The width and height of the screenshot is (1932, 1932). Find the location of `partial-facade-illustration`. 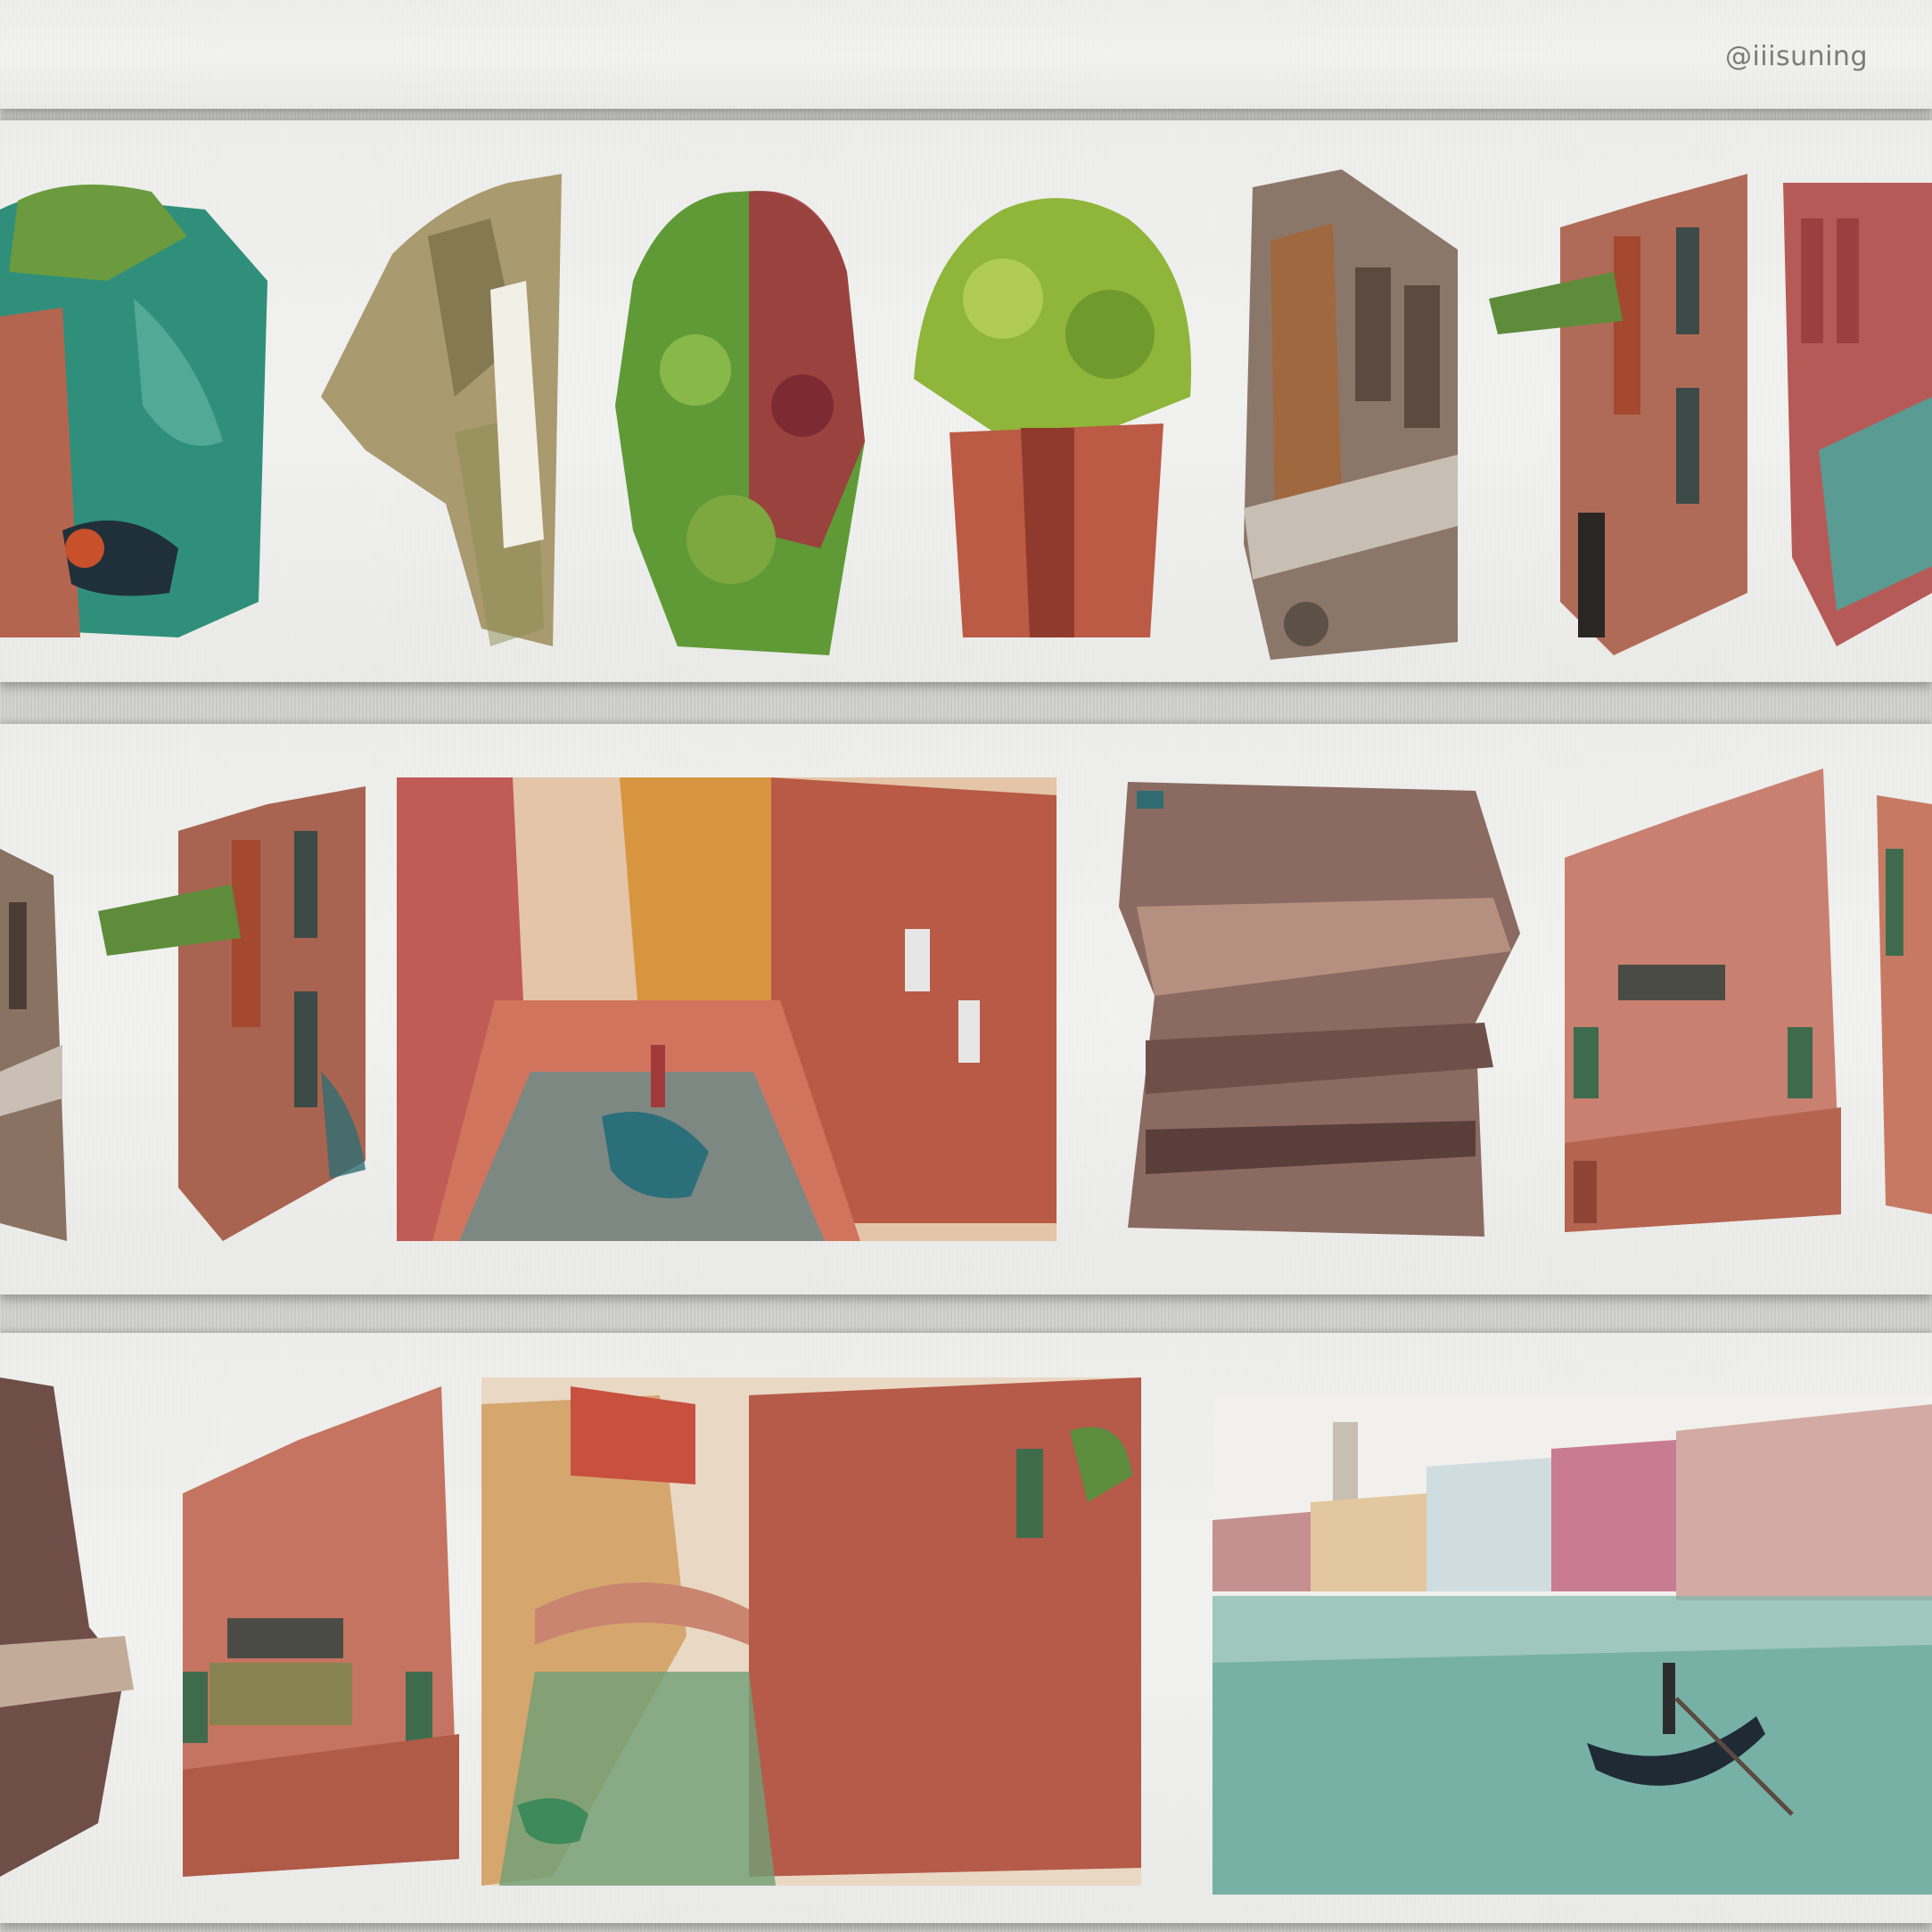

partial-facade-illustration is located at coordinates (35, 1045).